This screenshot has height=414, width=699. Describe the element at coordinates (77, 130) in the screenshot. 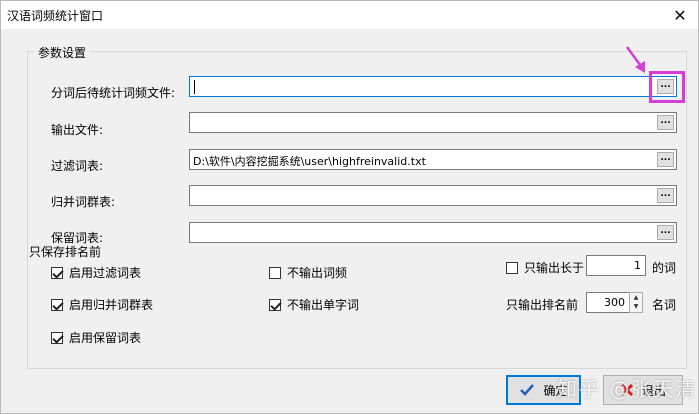

I see `output-file-label: 输出文件:` at that location.